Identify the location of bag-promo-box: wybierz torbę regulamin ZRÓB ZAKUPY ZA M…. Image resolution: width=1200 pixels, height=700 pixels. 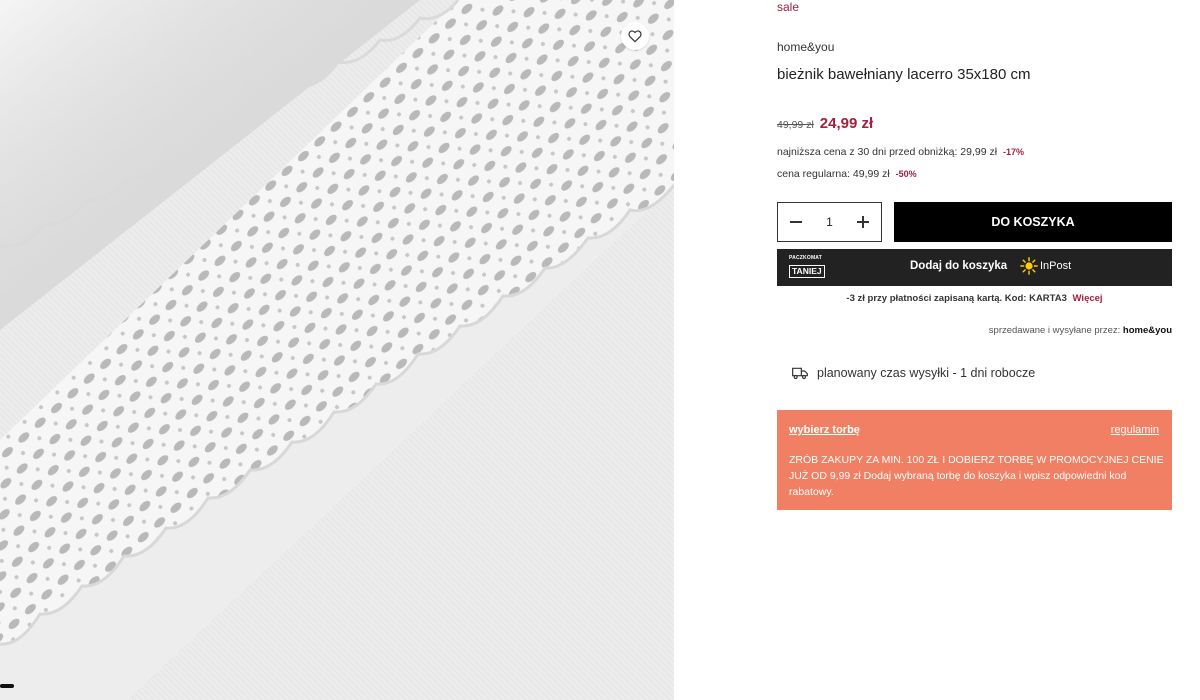
(974, 460).